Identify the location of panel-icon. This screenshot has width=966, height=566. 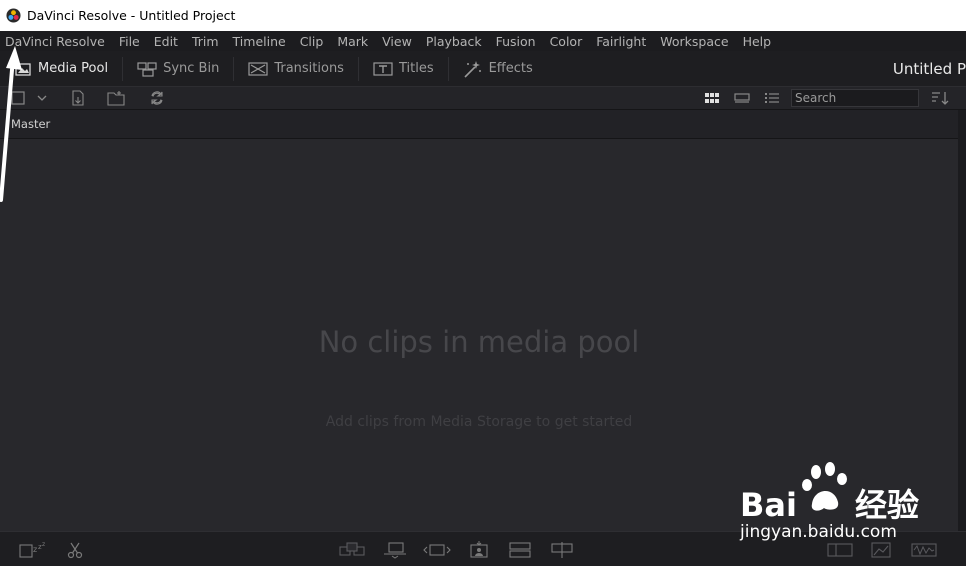
(18, 98).